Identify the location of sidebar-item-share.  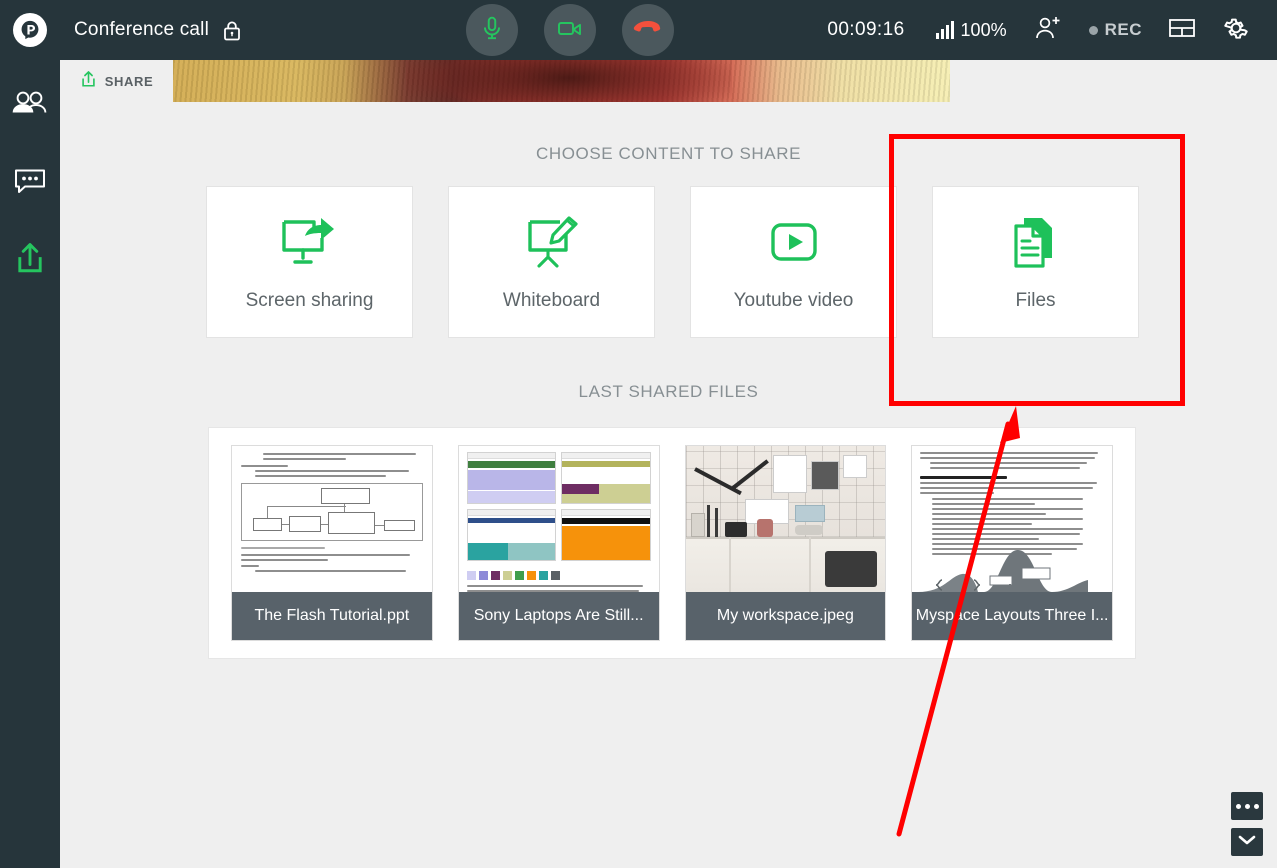
(30, 260).